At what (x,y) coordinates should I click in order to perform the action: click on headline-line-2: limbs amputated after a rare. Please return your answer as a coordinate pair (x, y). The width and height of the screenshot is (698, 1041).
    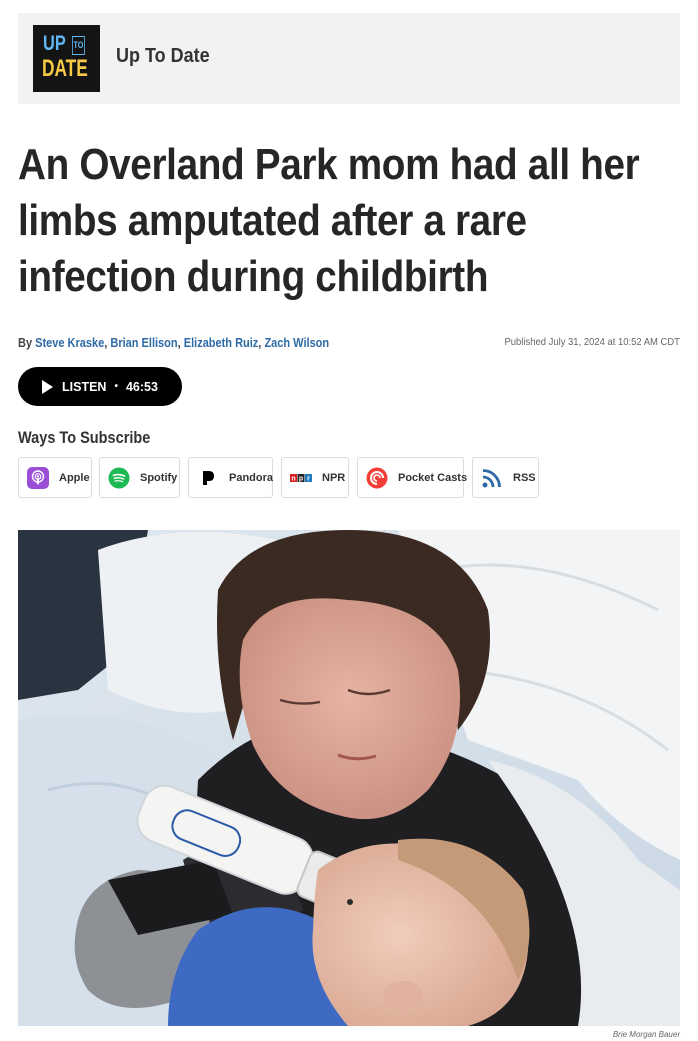
    Looking at the image, I should click on (272, 220).